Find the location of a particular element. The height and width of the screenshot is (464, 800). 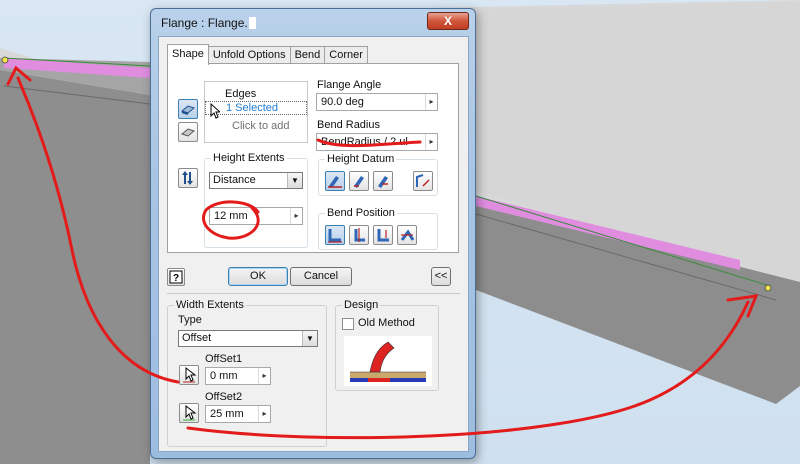

cancel-button: Cancel is located at coordinates (321, 276).